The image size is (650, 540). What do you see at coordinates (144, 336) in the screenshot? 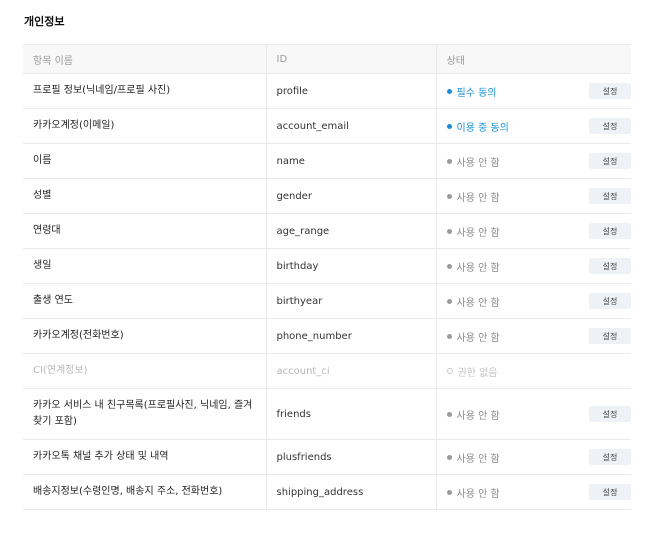
I see `item-name-cell: 카카오계정(전화번호)` at bounding box center [144, 336].